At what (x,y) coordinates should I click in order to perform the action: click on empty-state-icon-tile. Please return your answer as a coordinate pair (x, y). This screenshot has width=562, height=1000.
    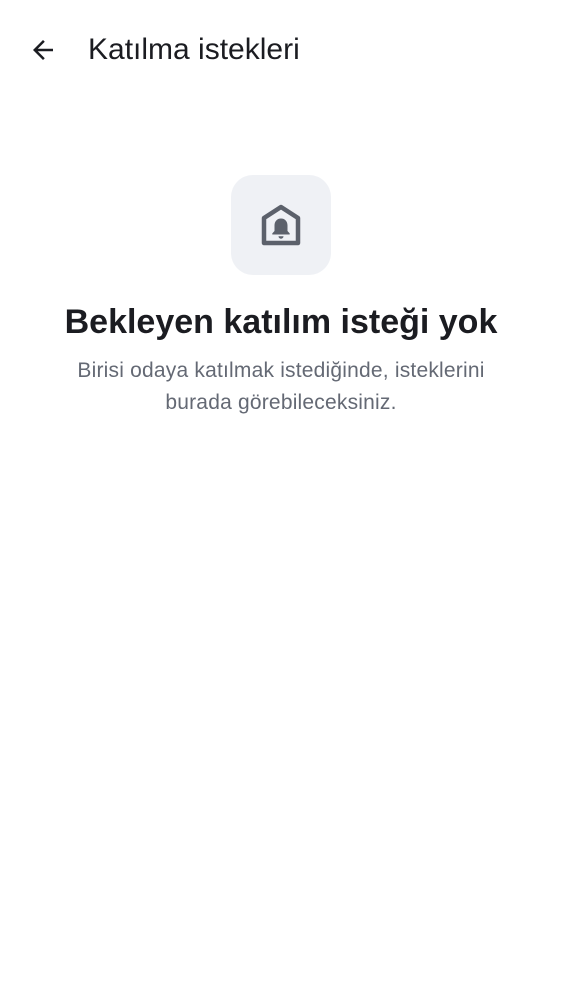
    Looking at the image, I should click on (281, 225).